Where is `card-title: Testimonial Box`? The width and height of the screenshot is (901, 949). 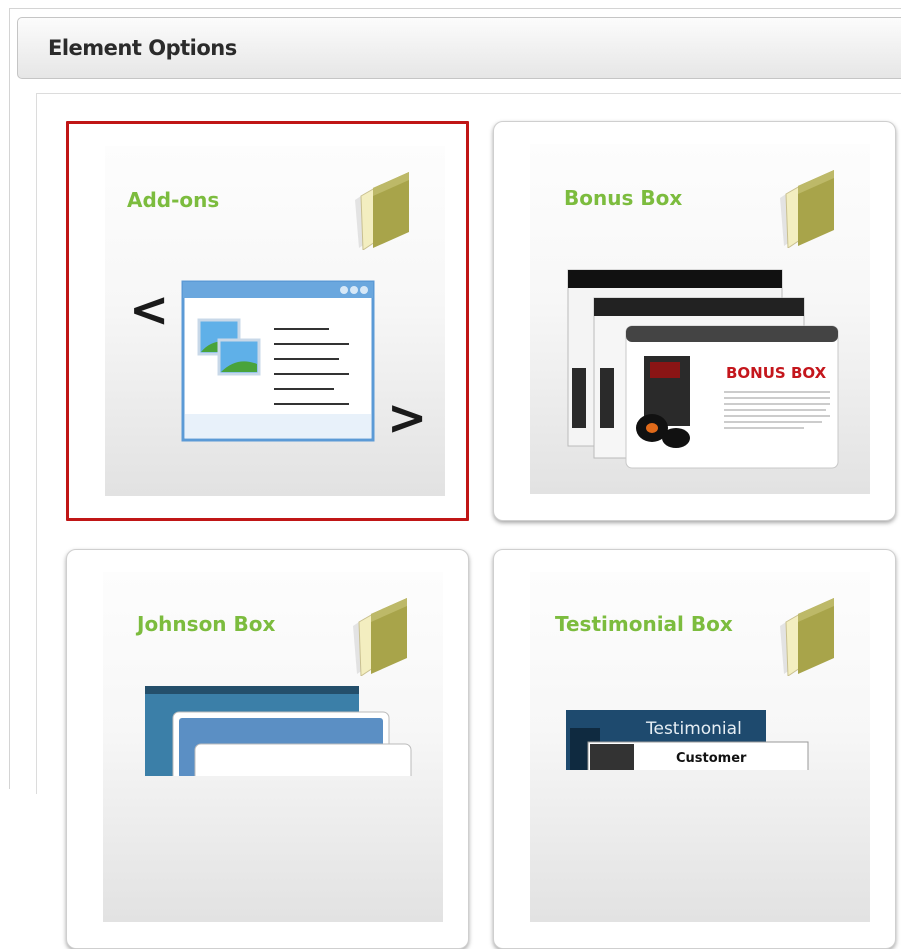 card-title: Testimonial Box is located at coordinates (644, 624).